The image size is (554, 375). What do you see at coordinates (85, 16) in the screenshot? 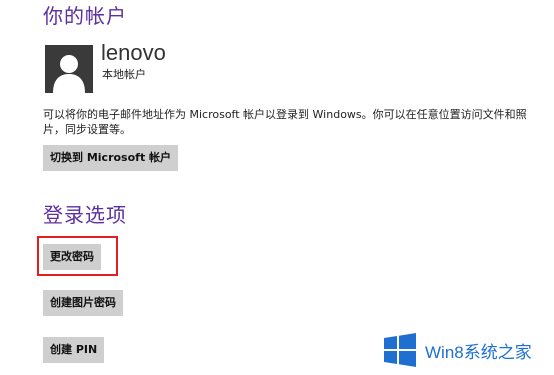
I see `account-section-title: 你的帐户` at bounding box center [85, 16].